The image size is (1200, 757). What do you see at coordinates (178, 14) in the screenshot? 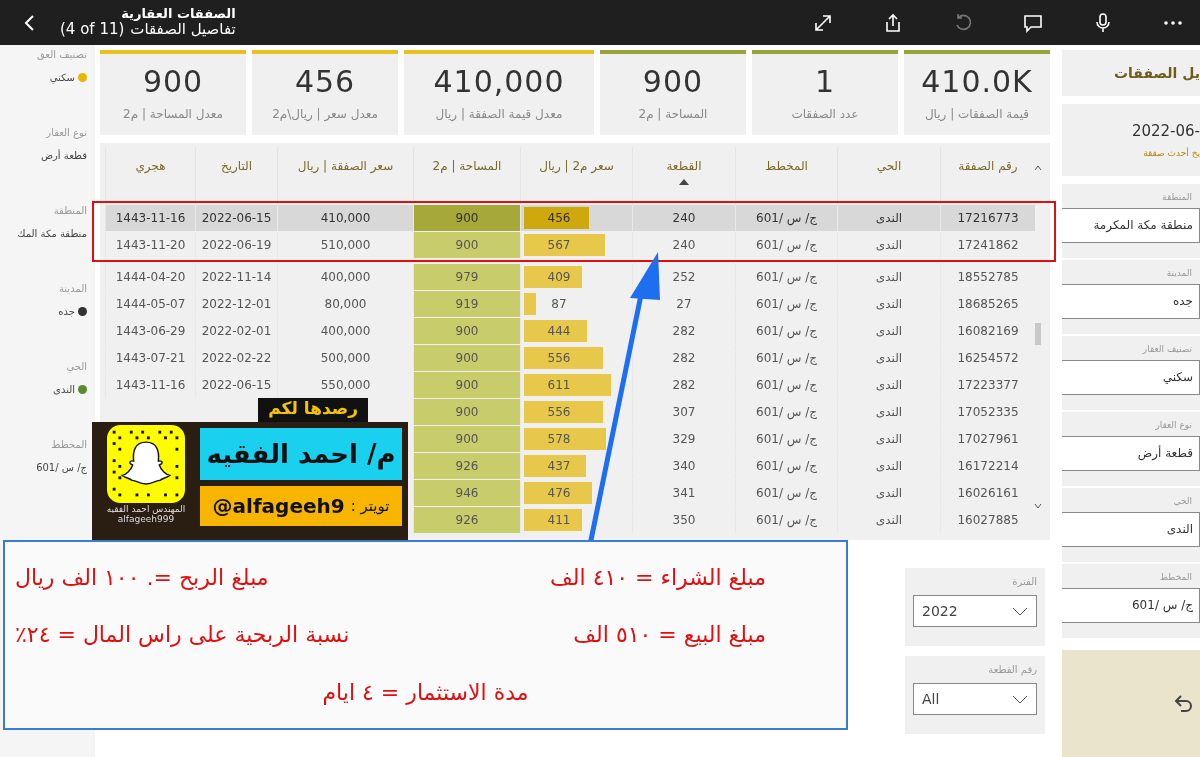
I see `report-title: الصفقات العقارية` at bounding box center [178, 14].